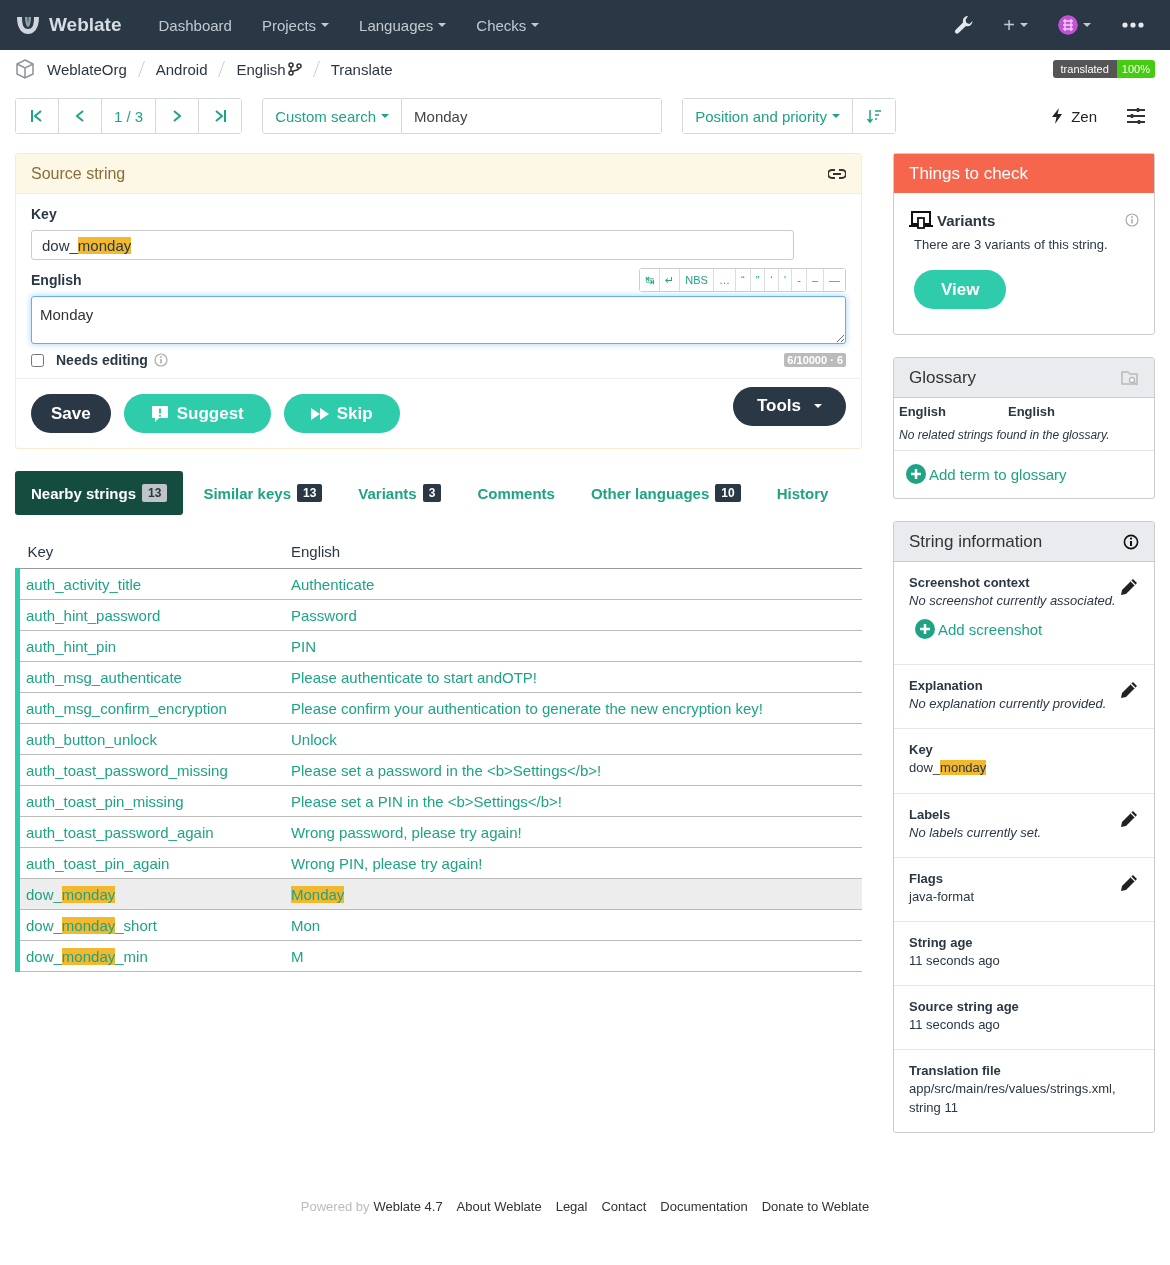 This screenshot has width=1170, height=1265. What do you see at coordinates (1013, 1098) in the screenshot?
I see `info-value: app/src/main/res/values/strings.xml, string 11` at bounding box center [1013, 1098].